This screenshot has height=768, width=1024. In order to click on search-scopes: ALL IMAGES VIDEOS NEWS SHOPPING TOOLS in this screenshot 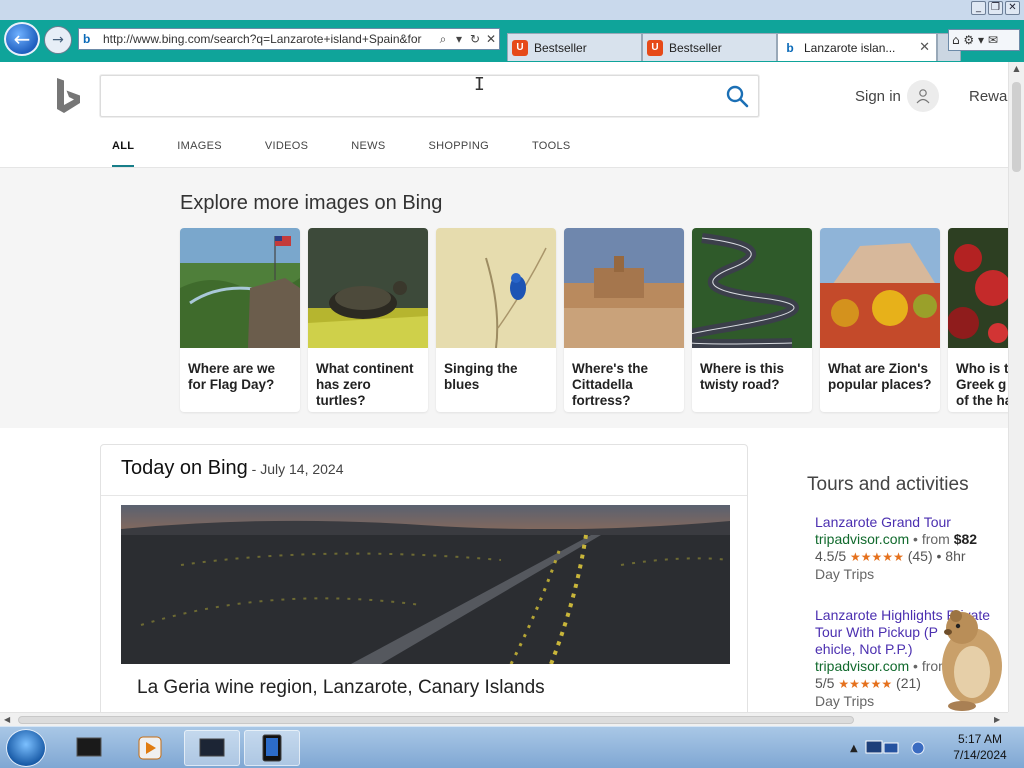, I will do `click(363, 150)`.